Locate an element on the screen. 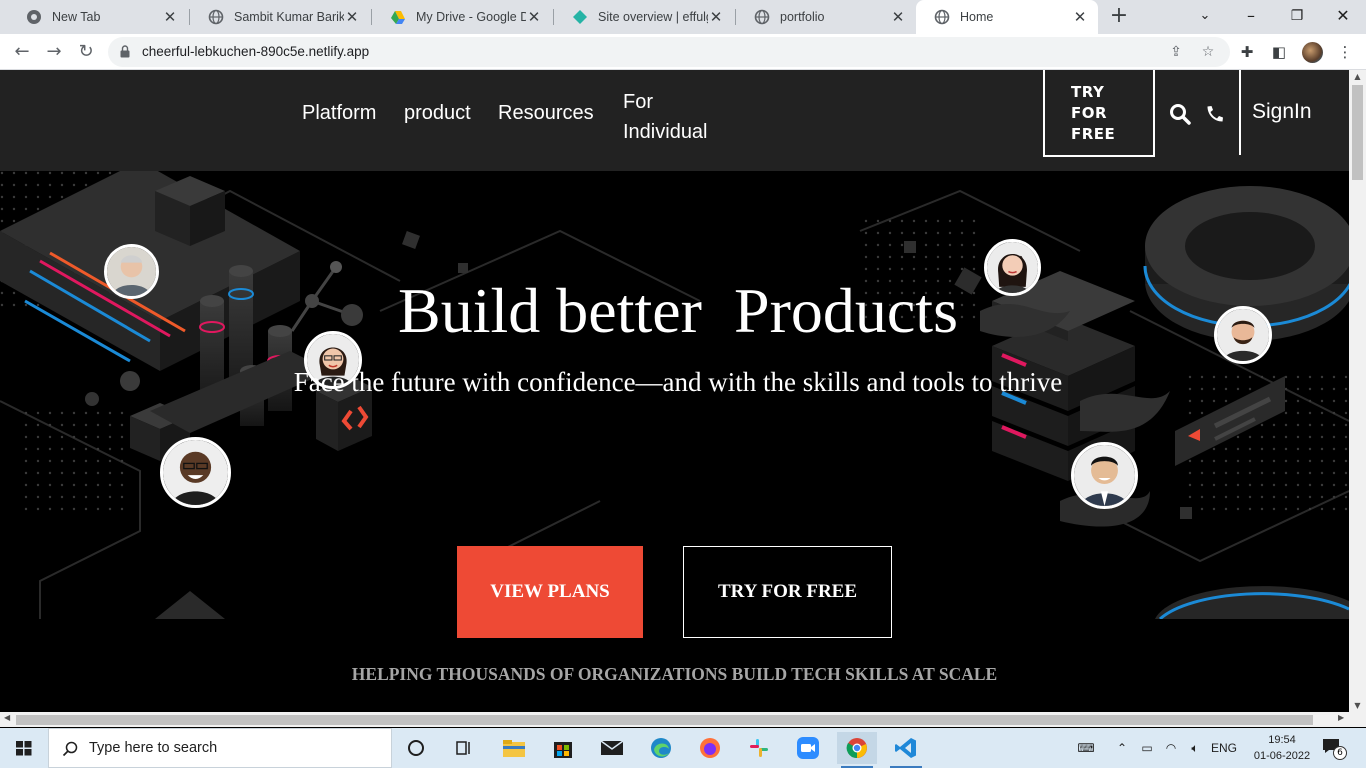 Image resolution: width=1366 pixels, height=768 pixels. back-button: ← is located at coordinates (22, 52).